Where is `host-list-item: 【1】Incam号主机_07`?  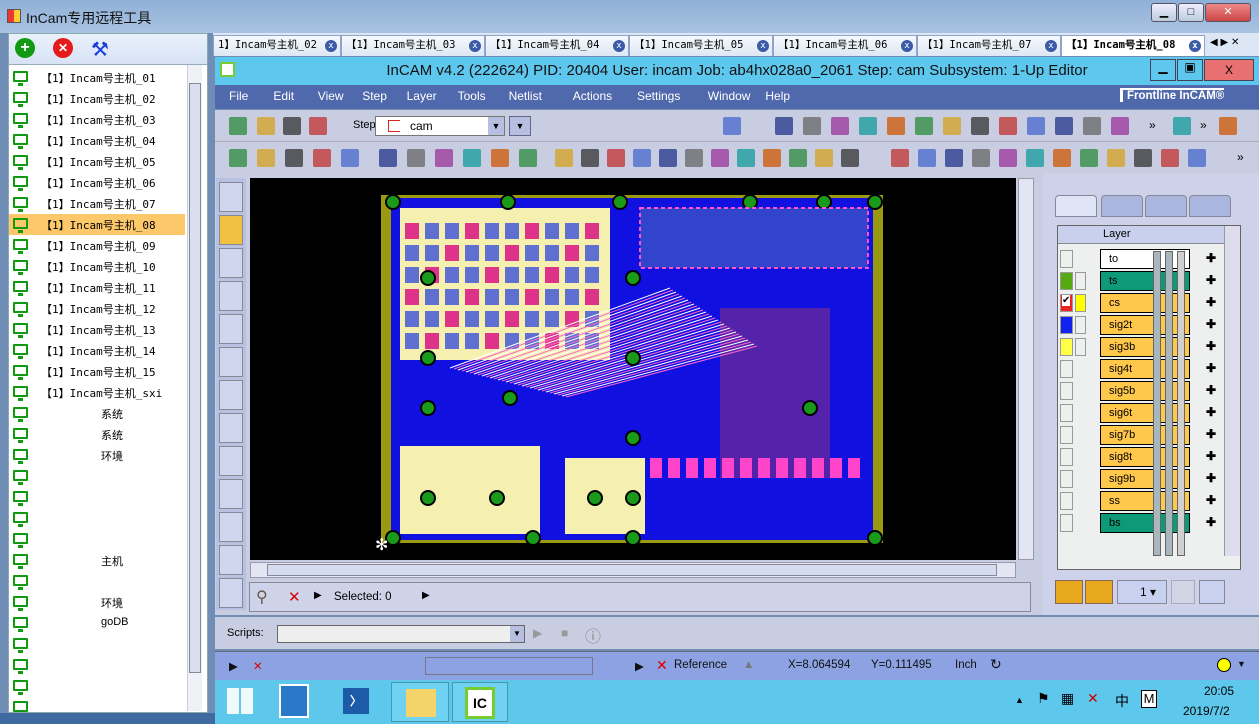 host-list-item: 【1】Incam号主机_07 is located at coordinates (97, 203).